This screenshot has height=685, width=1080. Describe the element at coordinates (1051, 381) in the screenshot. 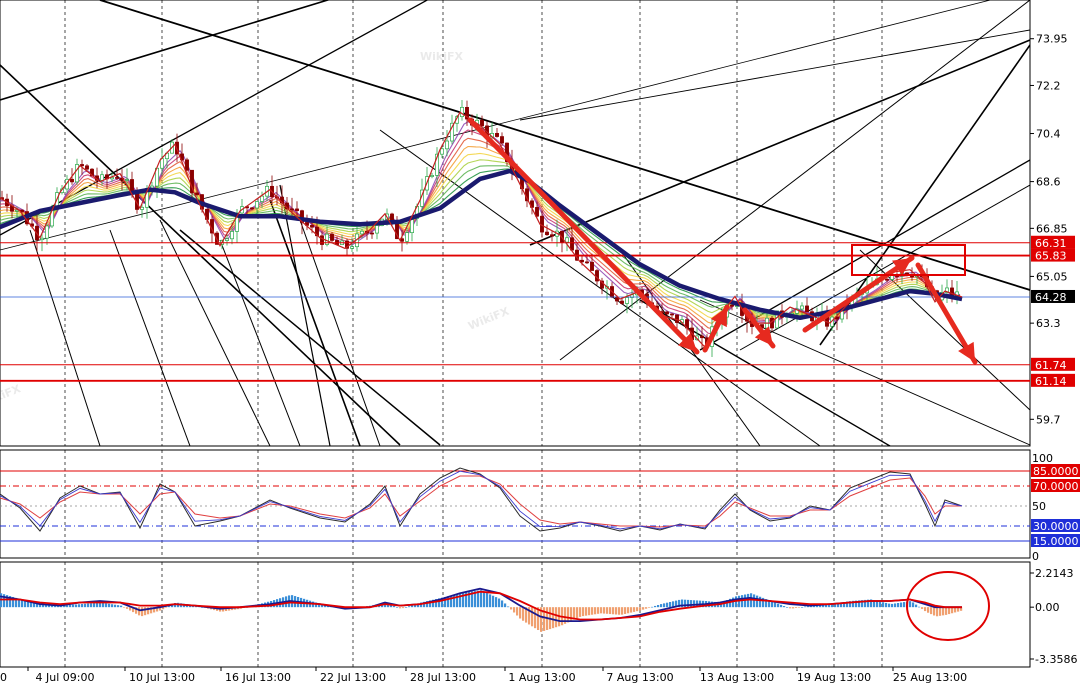

I see `level-label: 61.14` at that location.